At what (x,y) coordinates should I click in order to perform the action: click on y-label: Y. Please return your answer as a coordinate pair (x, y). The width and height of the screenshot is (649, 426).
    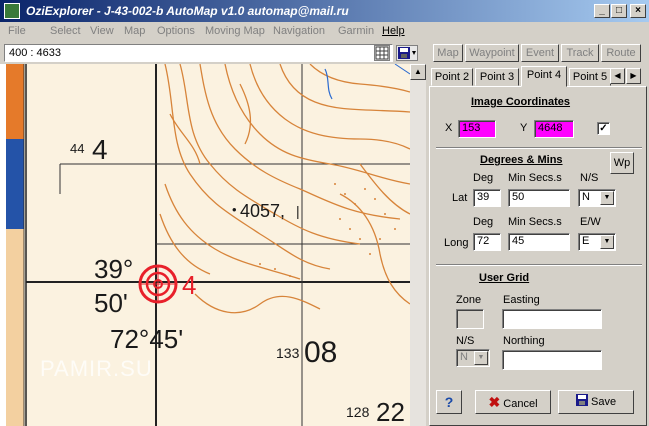
    Looking at the image, I should click on (524, 128).